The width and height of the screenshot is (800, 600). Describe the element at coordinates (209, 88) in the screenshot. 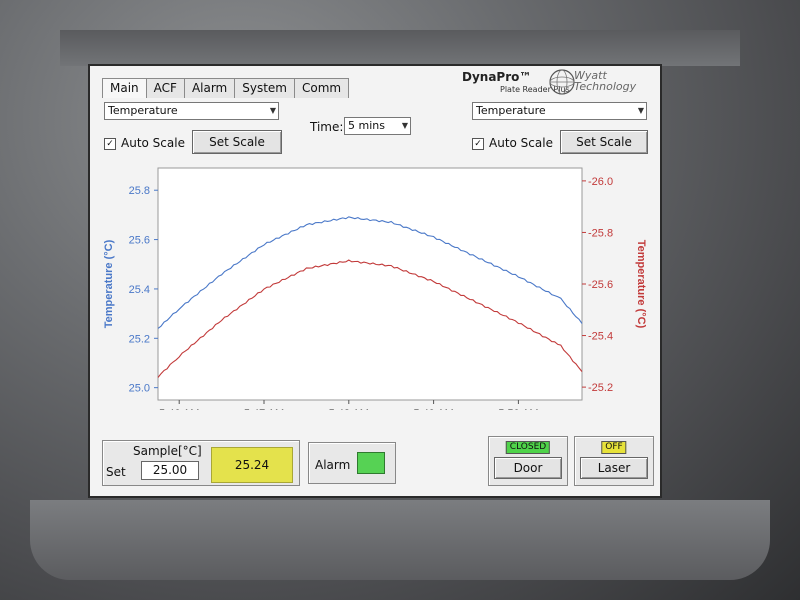

I see `tab-alarm: Alarm` at that location.